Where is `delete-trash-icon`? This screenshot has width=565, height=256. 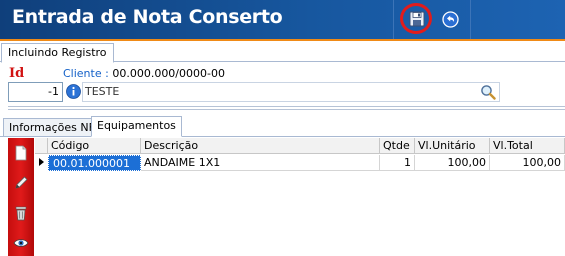
delete-trash-icon is located at coordinates (21, 213).